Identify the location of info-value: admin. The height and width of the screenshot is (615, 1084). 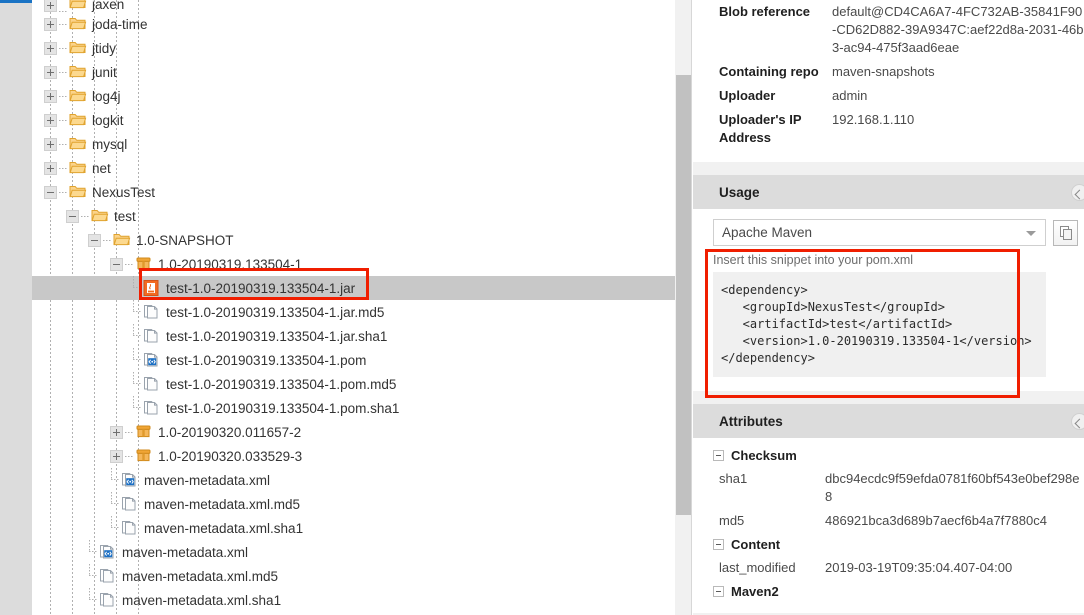
(850, 95).